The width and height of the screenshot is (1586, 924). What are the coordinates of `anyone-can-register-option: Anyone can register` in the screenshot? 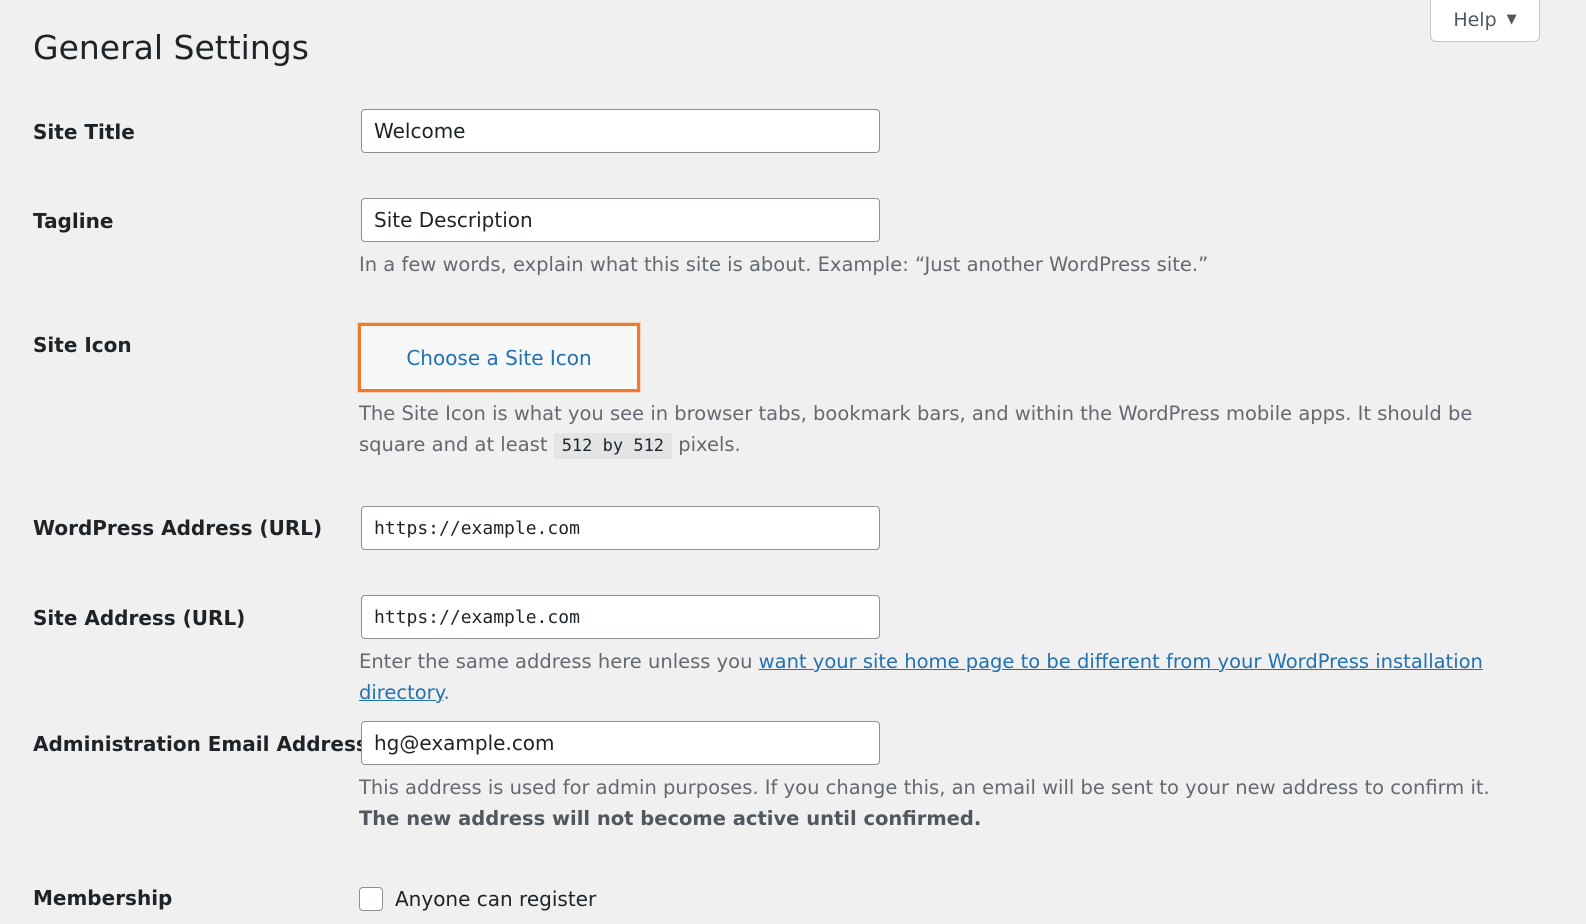 It's located at (477, 899).